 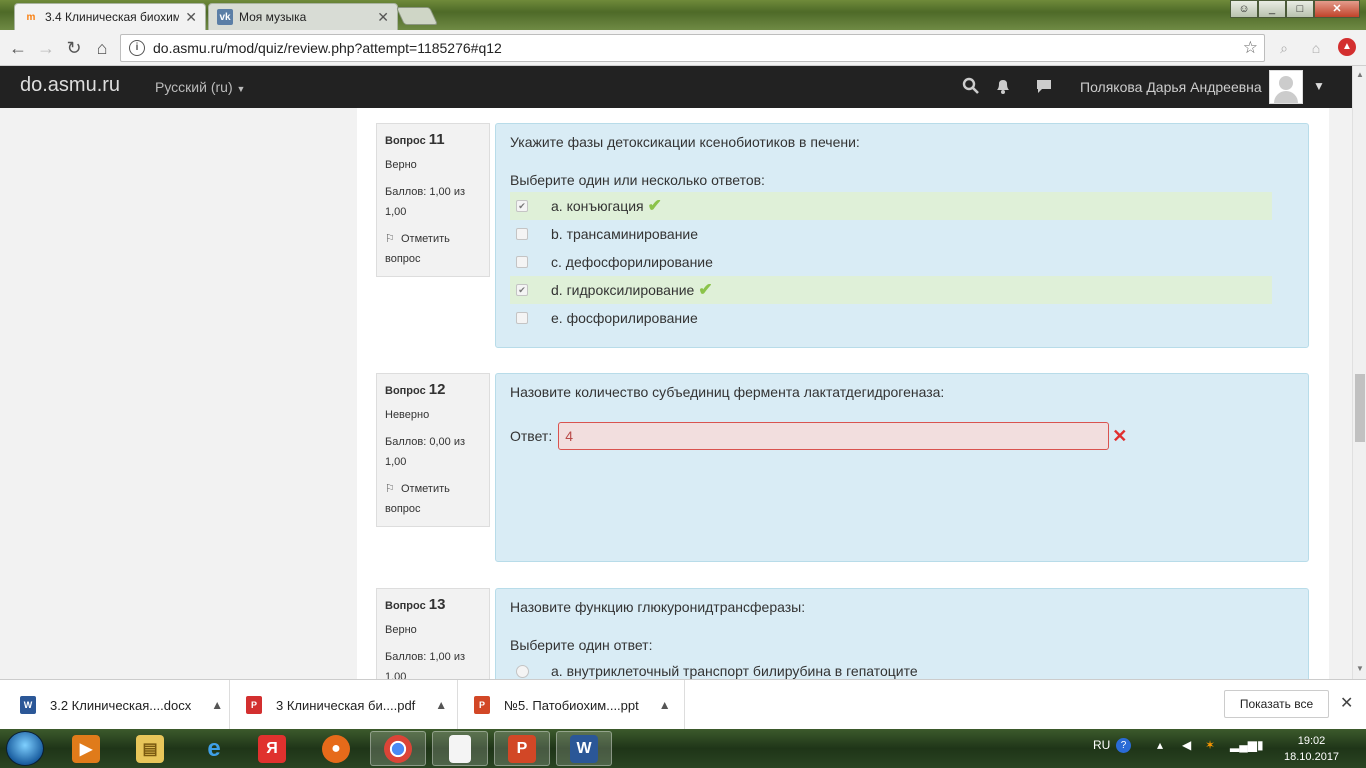 I want to click on minimize-button: _, so click(x=1272, y=9).